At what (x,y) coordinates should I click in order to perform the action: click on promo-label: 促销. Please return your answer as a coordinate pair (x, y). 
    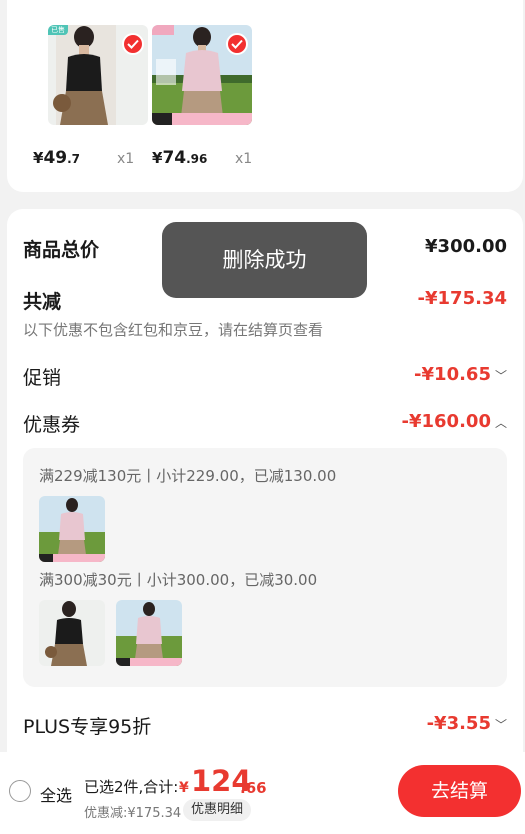
    Looking at the image, I should click on (42, 378).